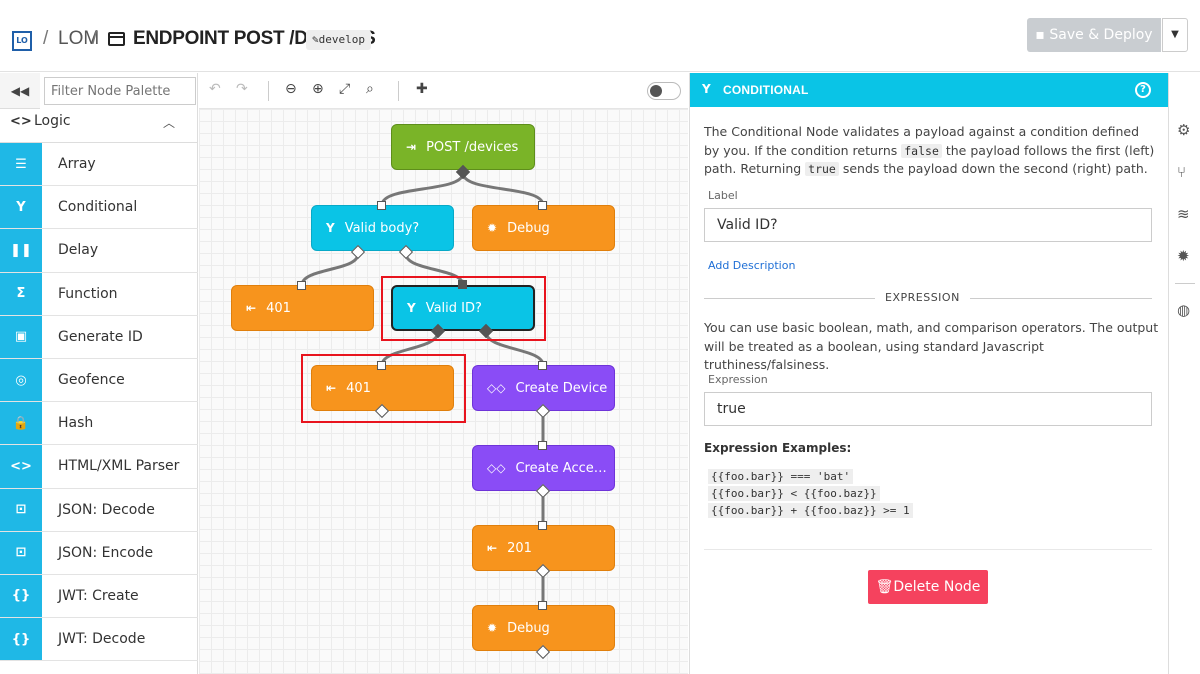 The image size is (1200, 674). What do you see at coordinates (76, 423) in the screenshot?
I see `palette-item-label: Hash` at bounding box center [76, 423].